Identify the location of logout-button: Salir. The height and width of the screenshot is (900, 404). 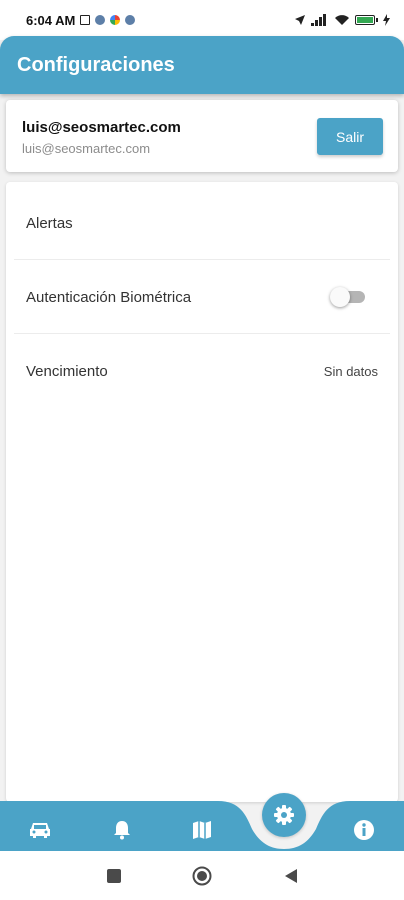
(350, 136).